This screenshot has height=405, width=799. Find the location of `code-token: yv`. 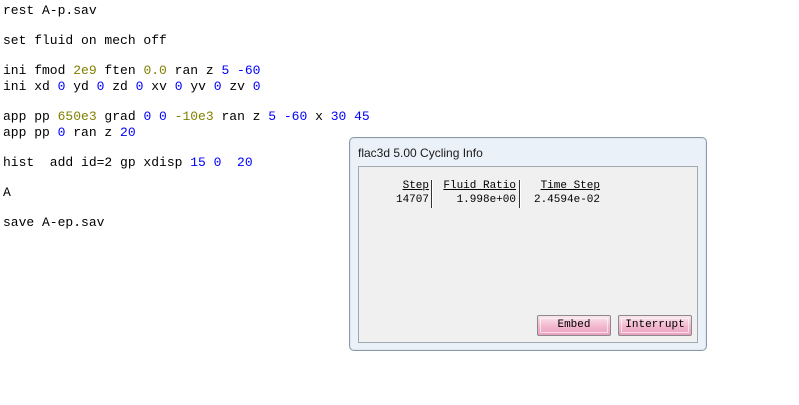

code-token: yv is located at coordinates (198, 86).